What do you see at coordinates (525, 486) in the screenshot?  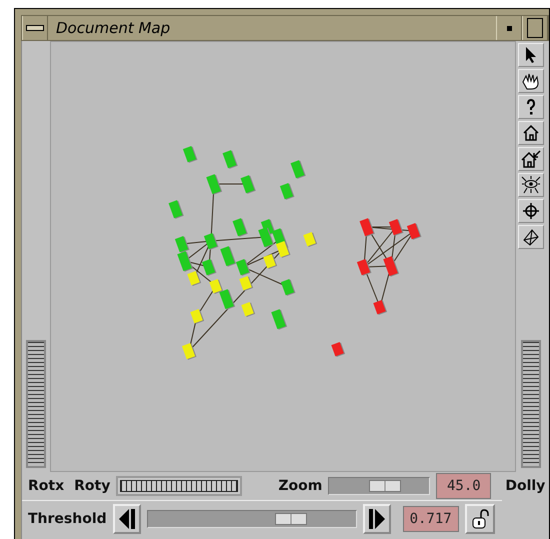 I see `dolly-label: Dolly` at bounding box center [525, 486].